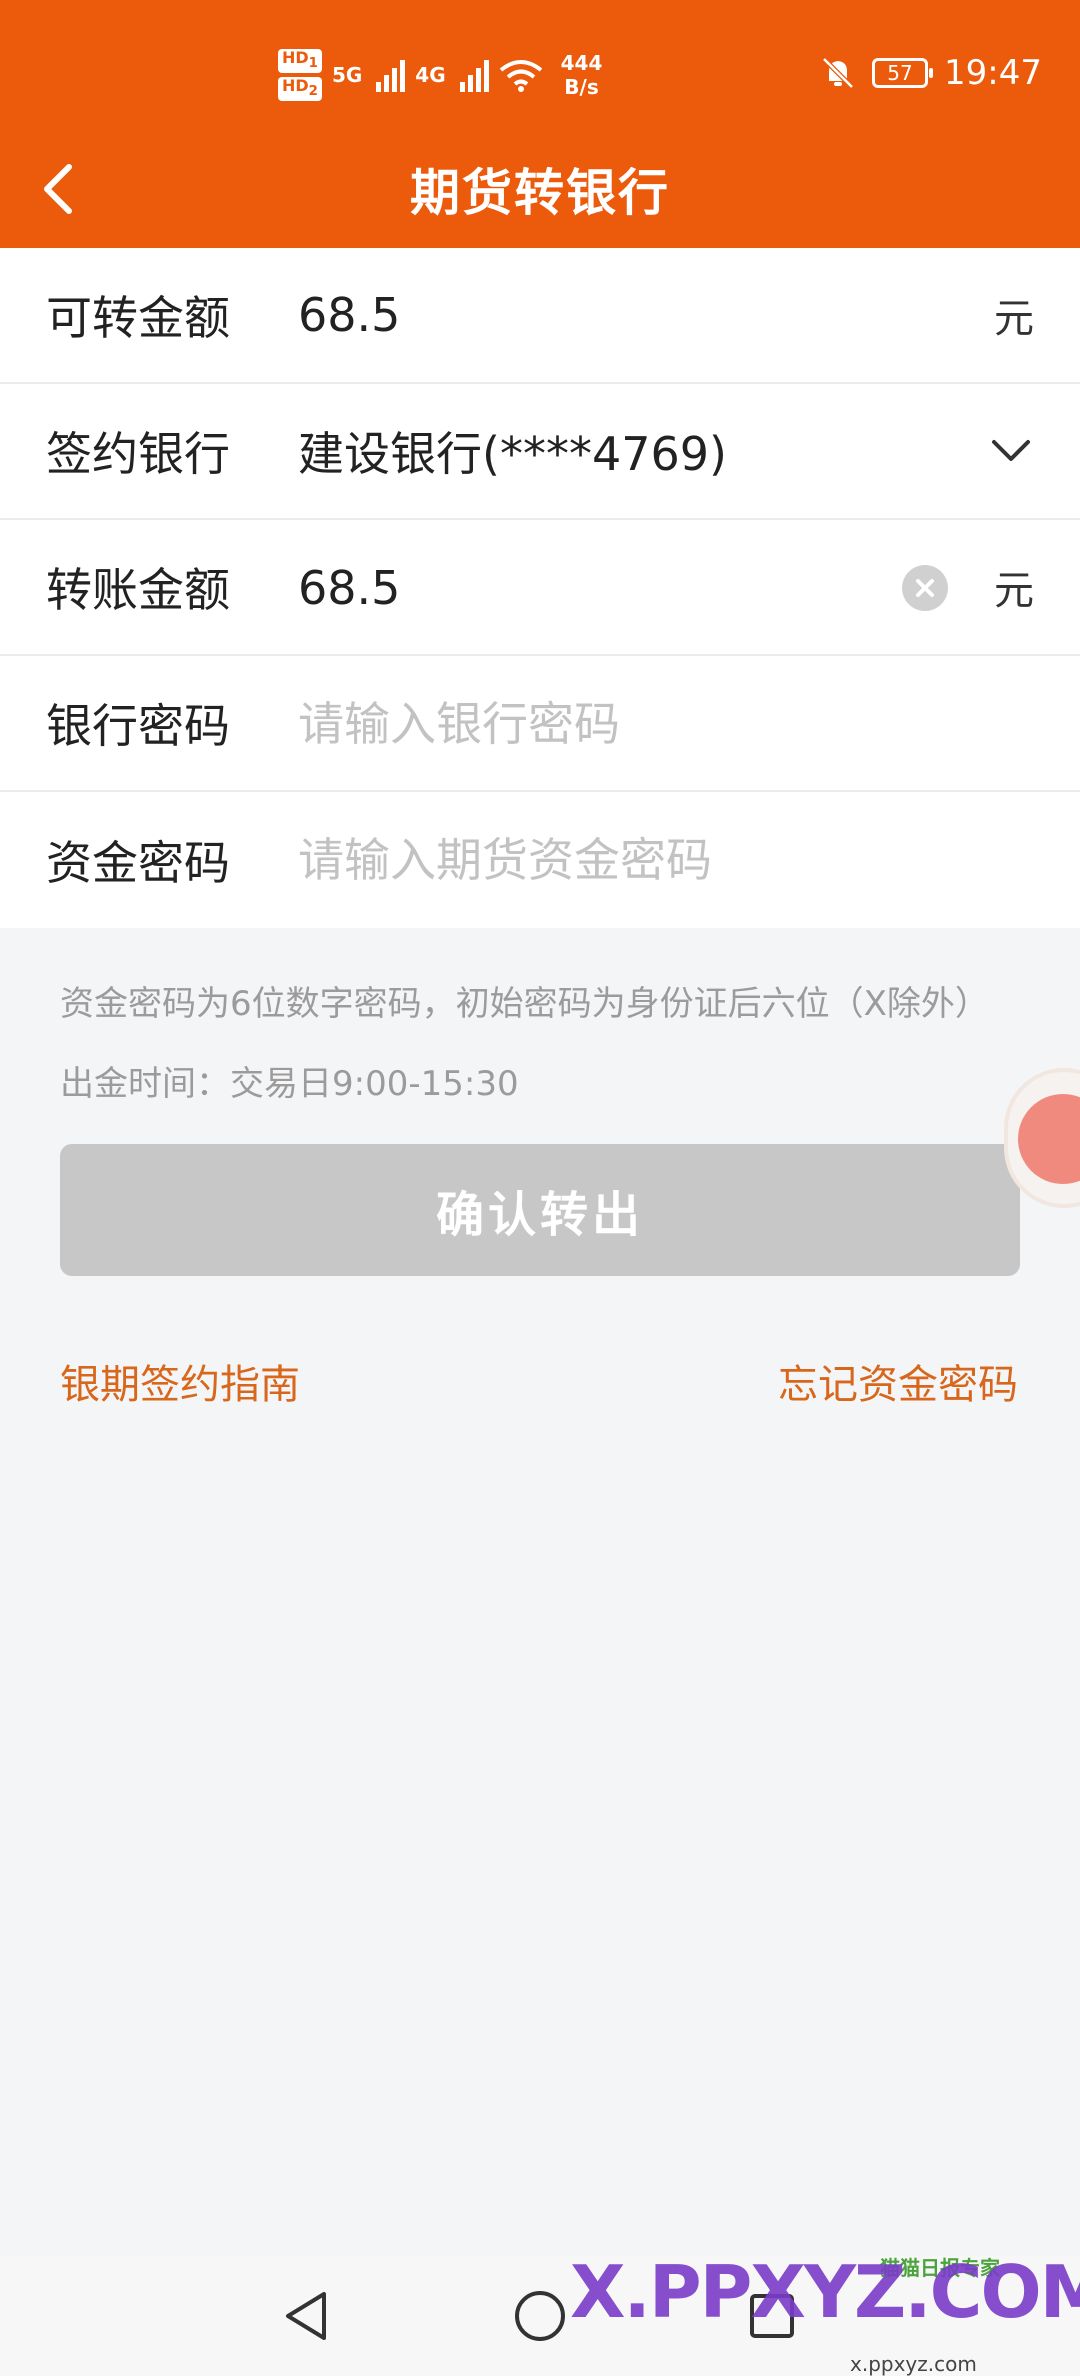  What do you see at coordinates (520, 76) in the screenshot?
I see `wifi-icon` at bounding box center [520, 76].